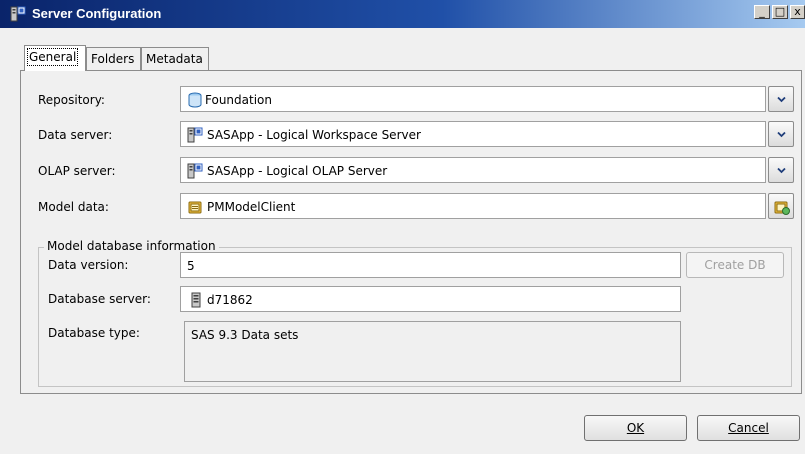 Image resolution: width=805 pixels, height=454 pixels. I want to click on model-data-label: Model data:, so click(73, 207).